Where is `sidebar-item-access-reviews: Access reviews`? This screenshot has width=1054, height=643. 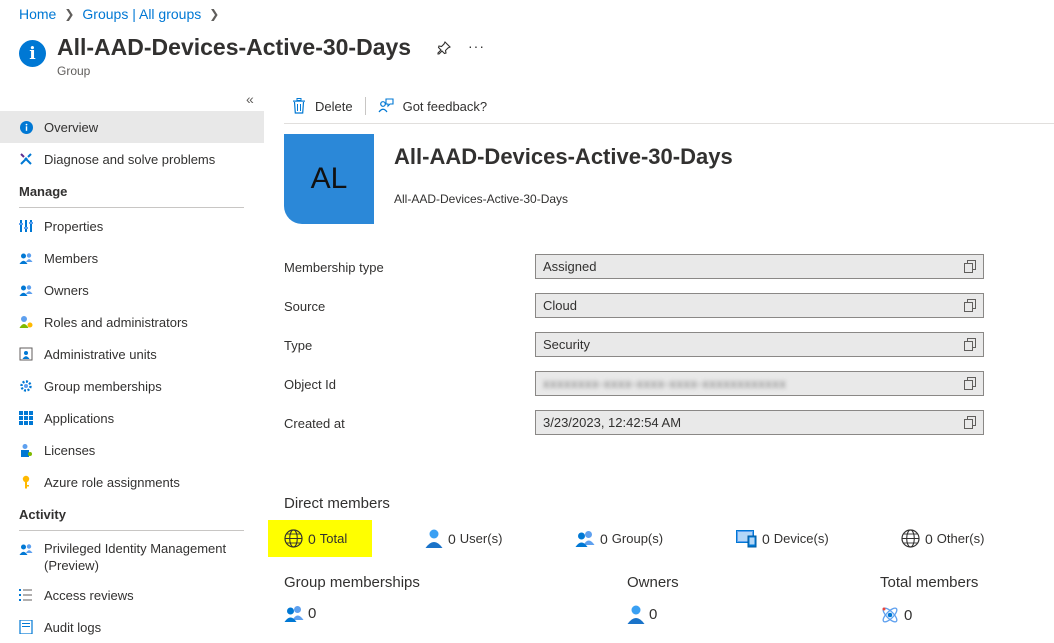 sidebar-item-access-reviews: Access reviews is located at coordinates (132, 595).